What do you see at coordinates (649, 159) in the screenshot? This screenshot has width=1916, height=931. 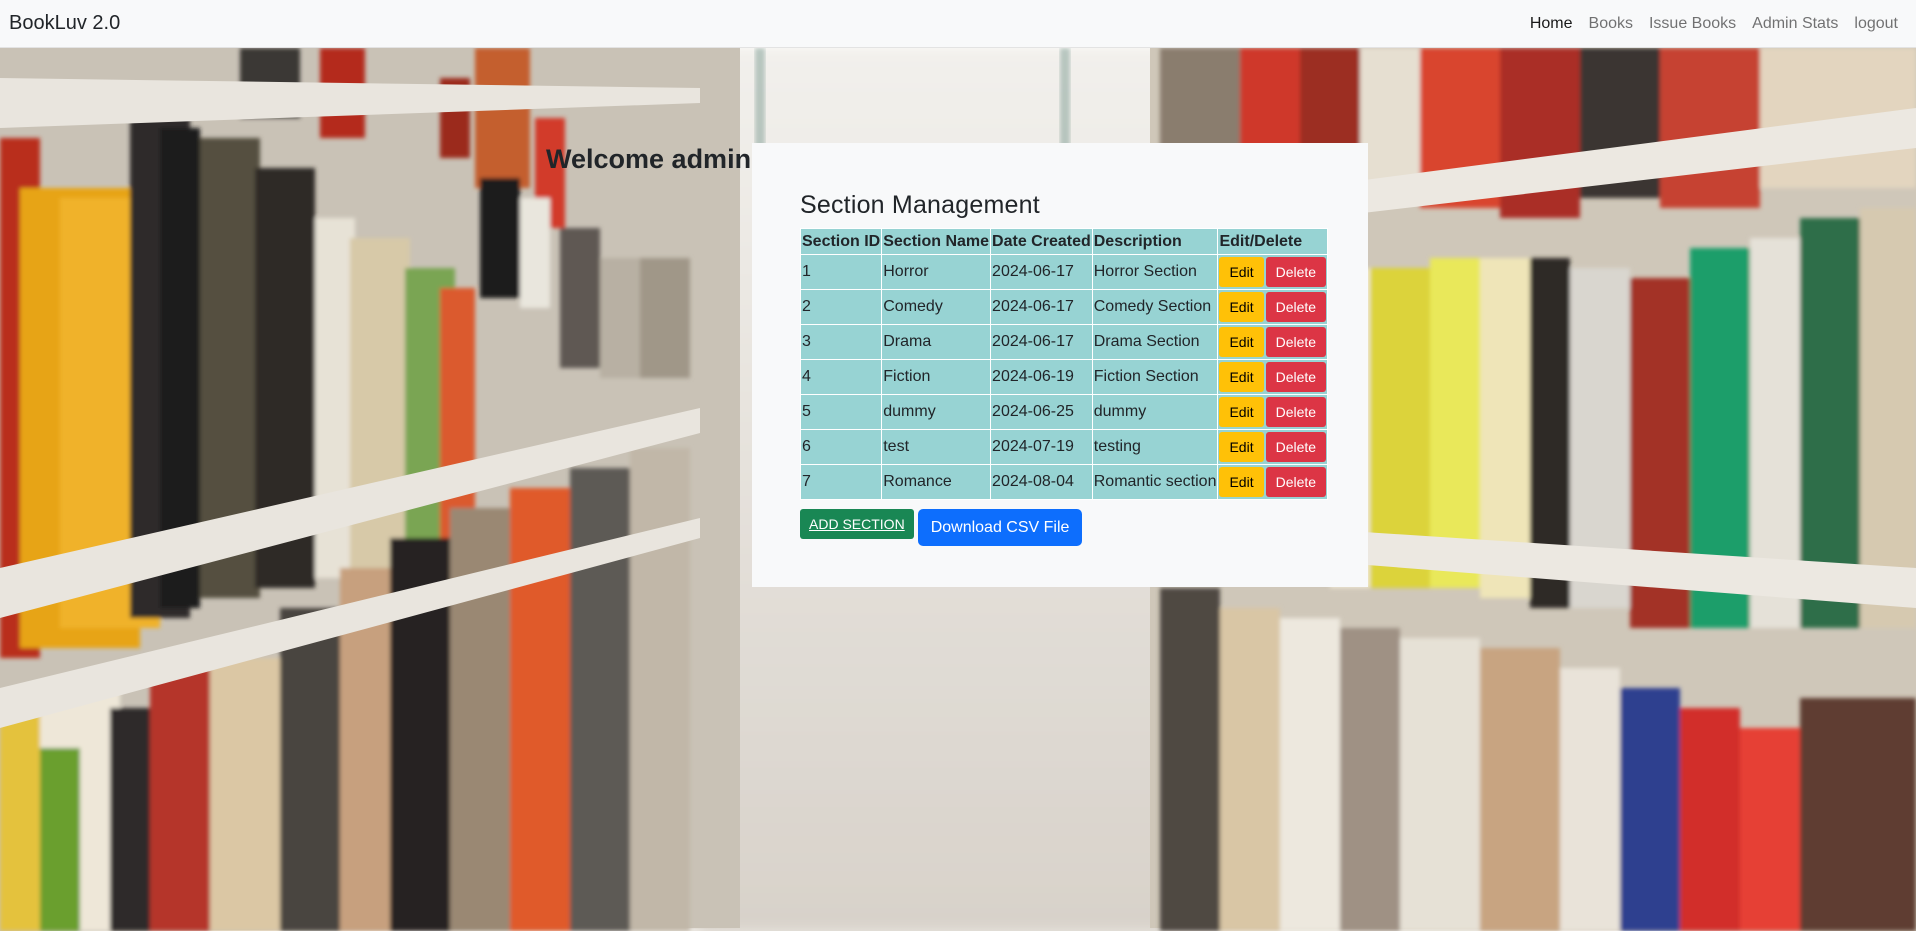 I see `welcome-heading: Welcome admin` at bounding box center [649, 159].